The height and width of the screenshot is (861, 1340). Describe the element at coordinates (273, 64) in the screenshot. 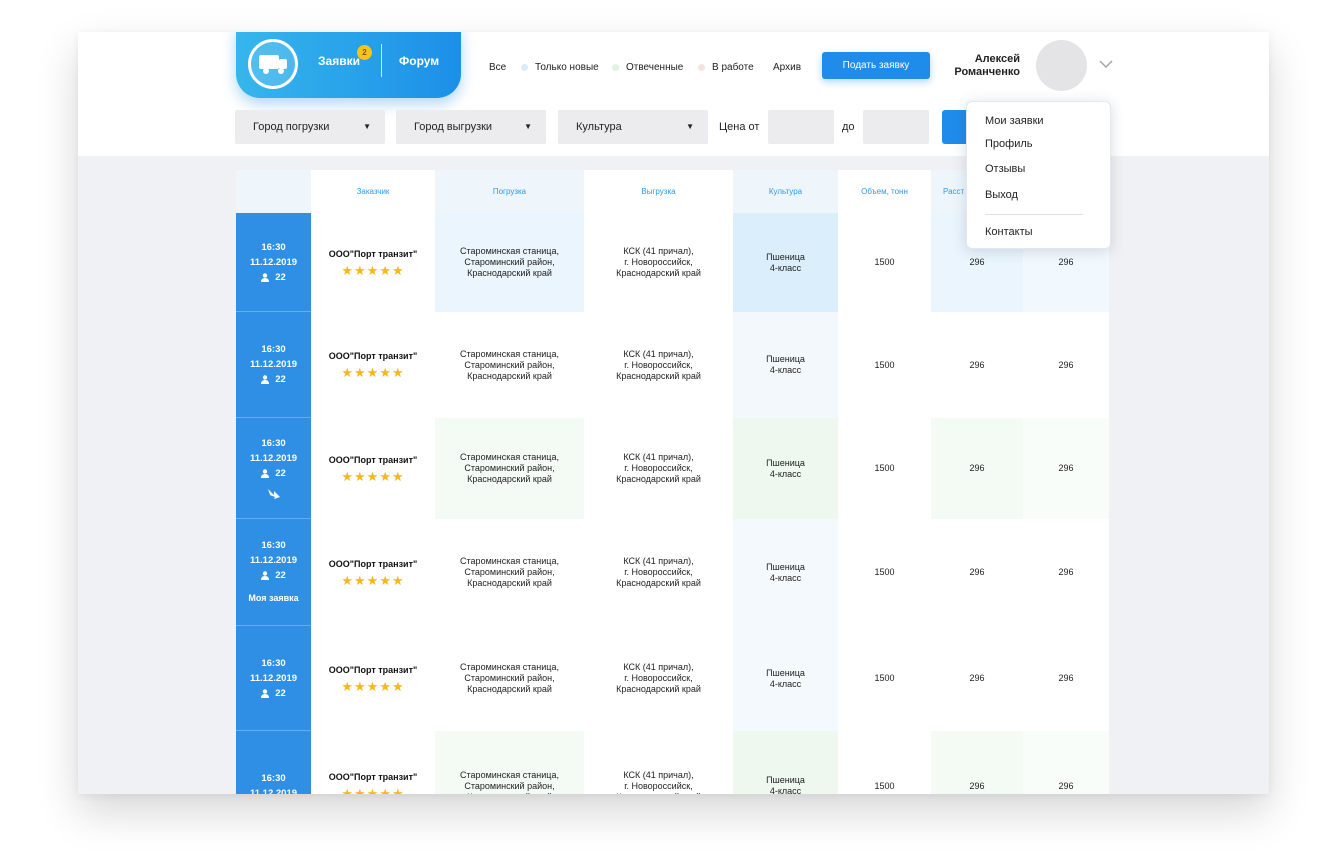

I see `truck-logo-icon` at that location.